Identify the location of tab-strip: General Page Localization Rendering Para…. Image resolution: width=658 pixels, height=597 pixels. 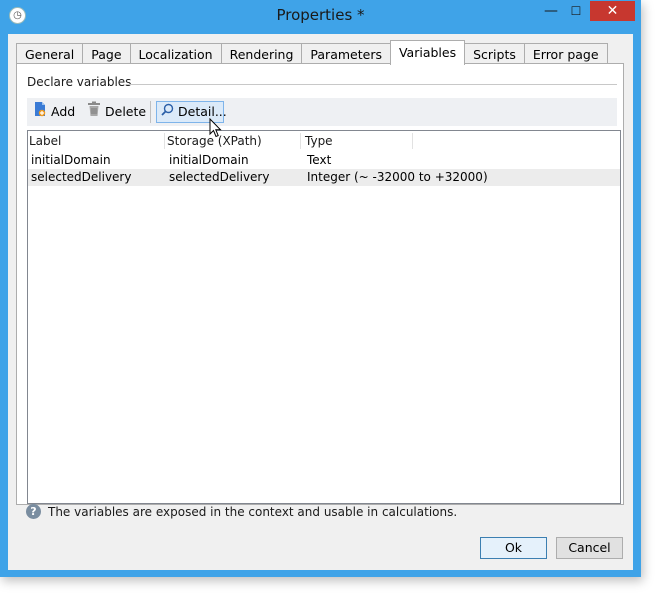
(312, 52).